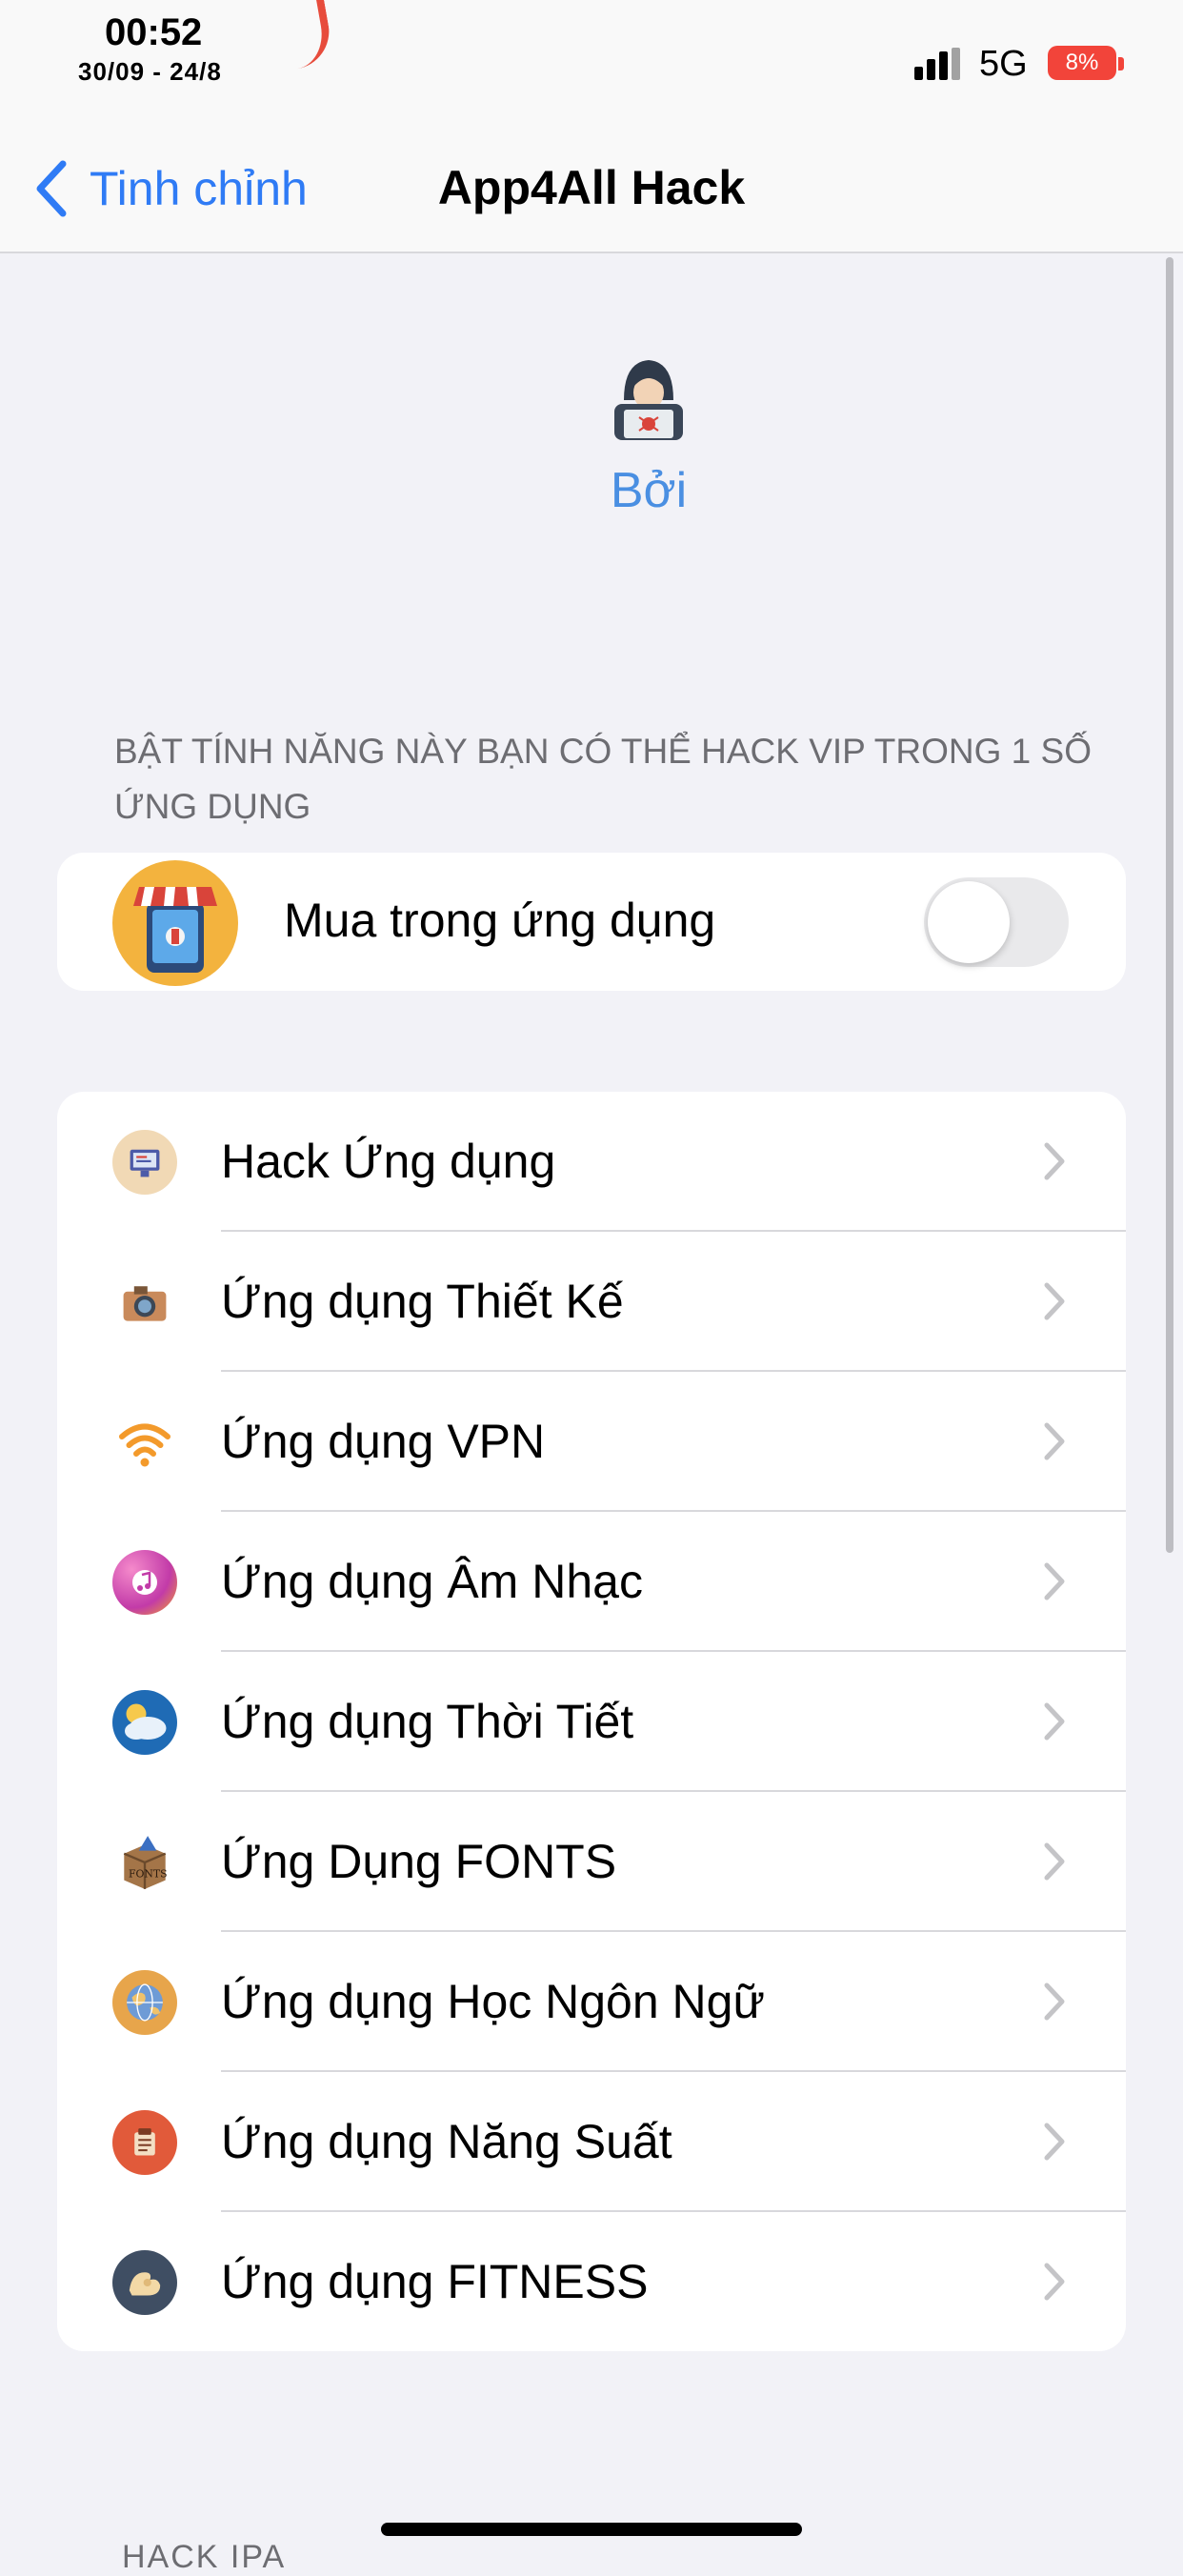  I want to click on list-item-design-apps: Ứng dụng Thiết Kế, so click(591, 1302).